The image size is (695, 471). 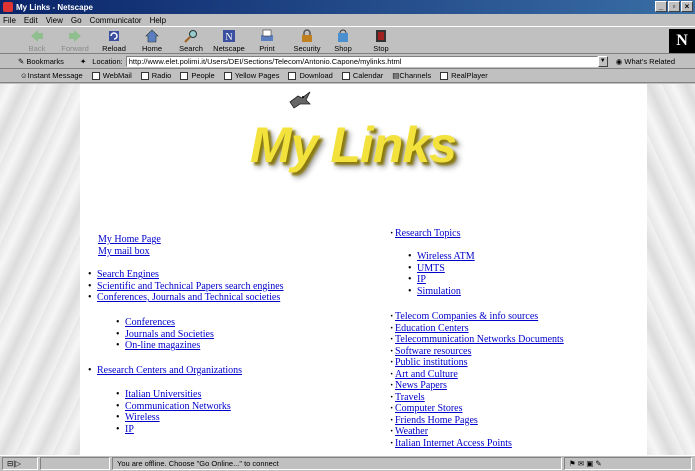 What do you see at coordinates (453, 443) in the screenshot?
I see `link-internet-access-points: Italian Internet Access Points` at bounding box center [453, 443].